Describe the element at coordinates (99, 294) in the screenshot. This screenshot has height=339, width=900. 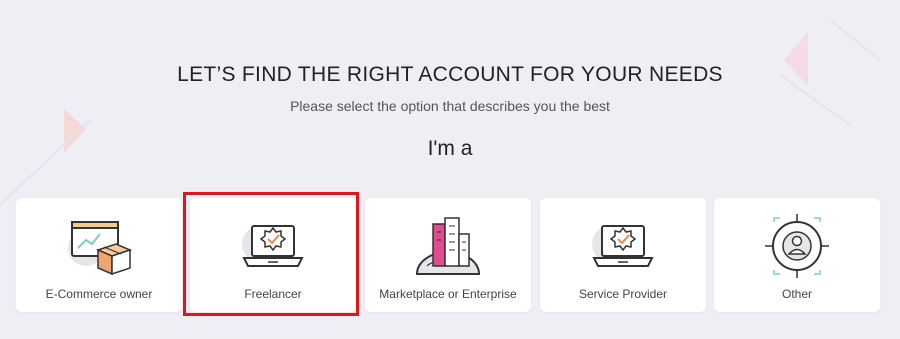
I see `option-label: E-Commerce owner` at that location.